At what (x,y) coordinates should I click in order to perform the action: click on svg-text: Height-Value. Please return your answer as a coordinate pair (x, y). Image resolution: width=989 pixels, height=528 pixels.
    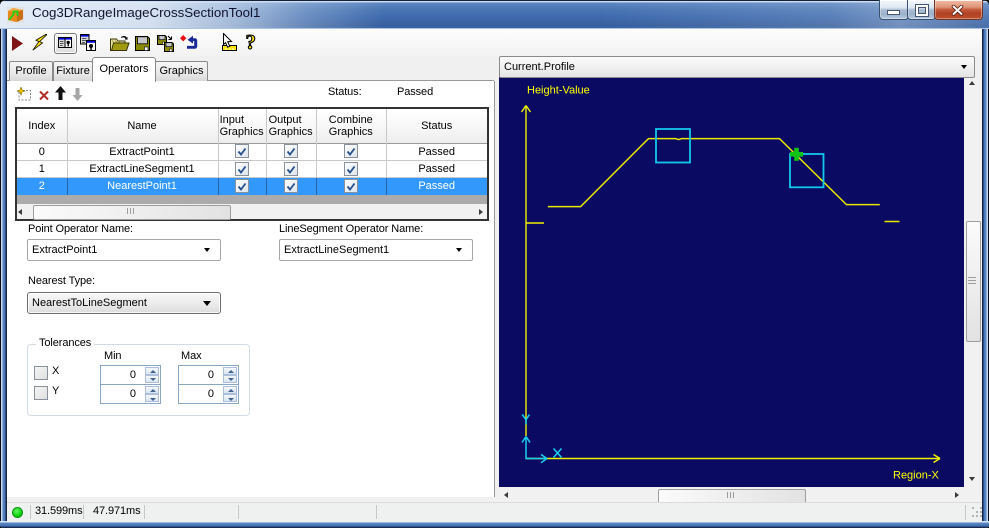
    Looking at the image, I should click on (558, 91).